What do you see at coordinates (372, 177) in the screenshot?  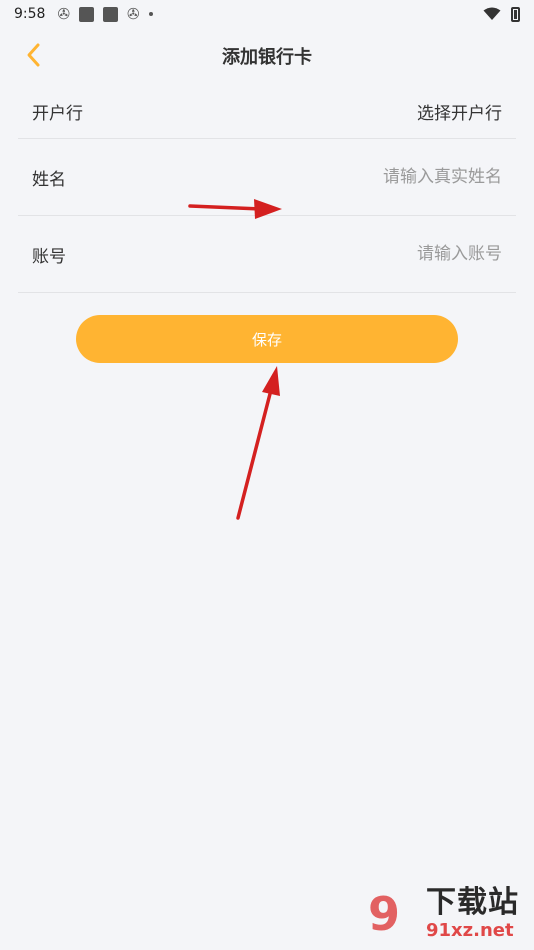 I see `name-input` at bounding box center [372, 177].